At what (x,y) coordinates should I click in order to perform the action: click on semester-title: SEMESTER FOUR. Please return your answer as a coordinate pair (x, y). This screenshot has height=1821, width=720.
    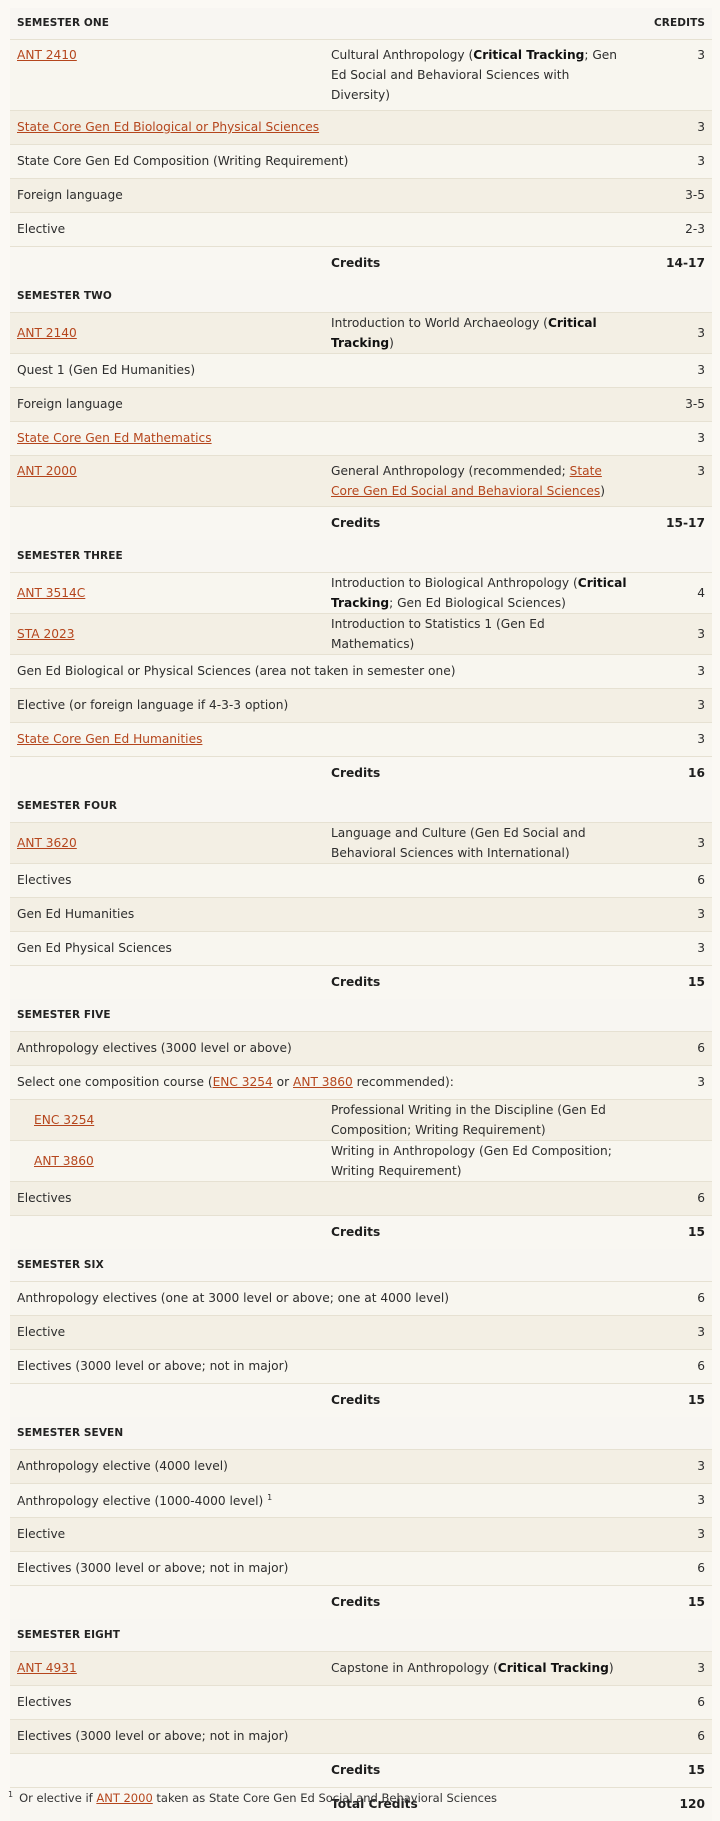
    Looking at the image, I should click on (67, 805).